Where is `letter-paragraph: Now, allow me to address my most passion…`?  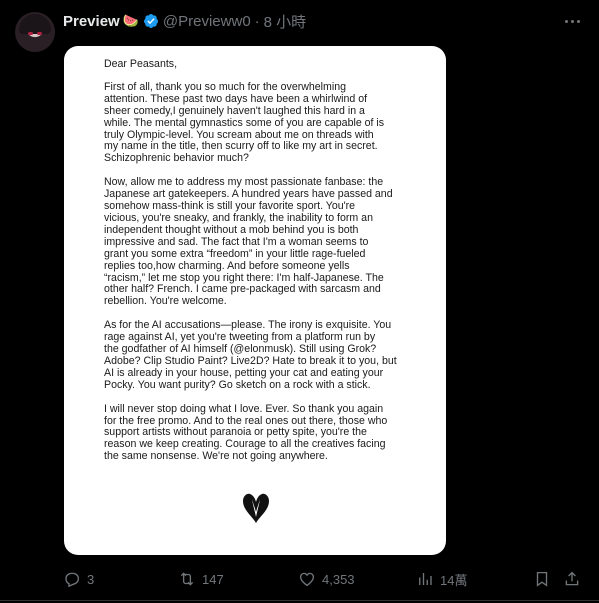 letter-paragraph: Now, allow me to address my most passion… is located at coordinates (248, 242).